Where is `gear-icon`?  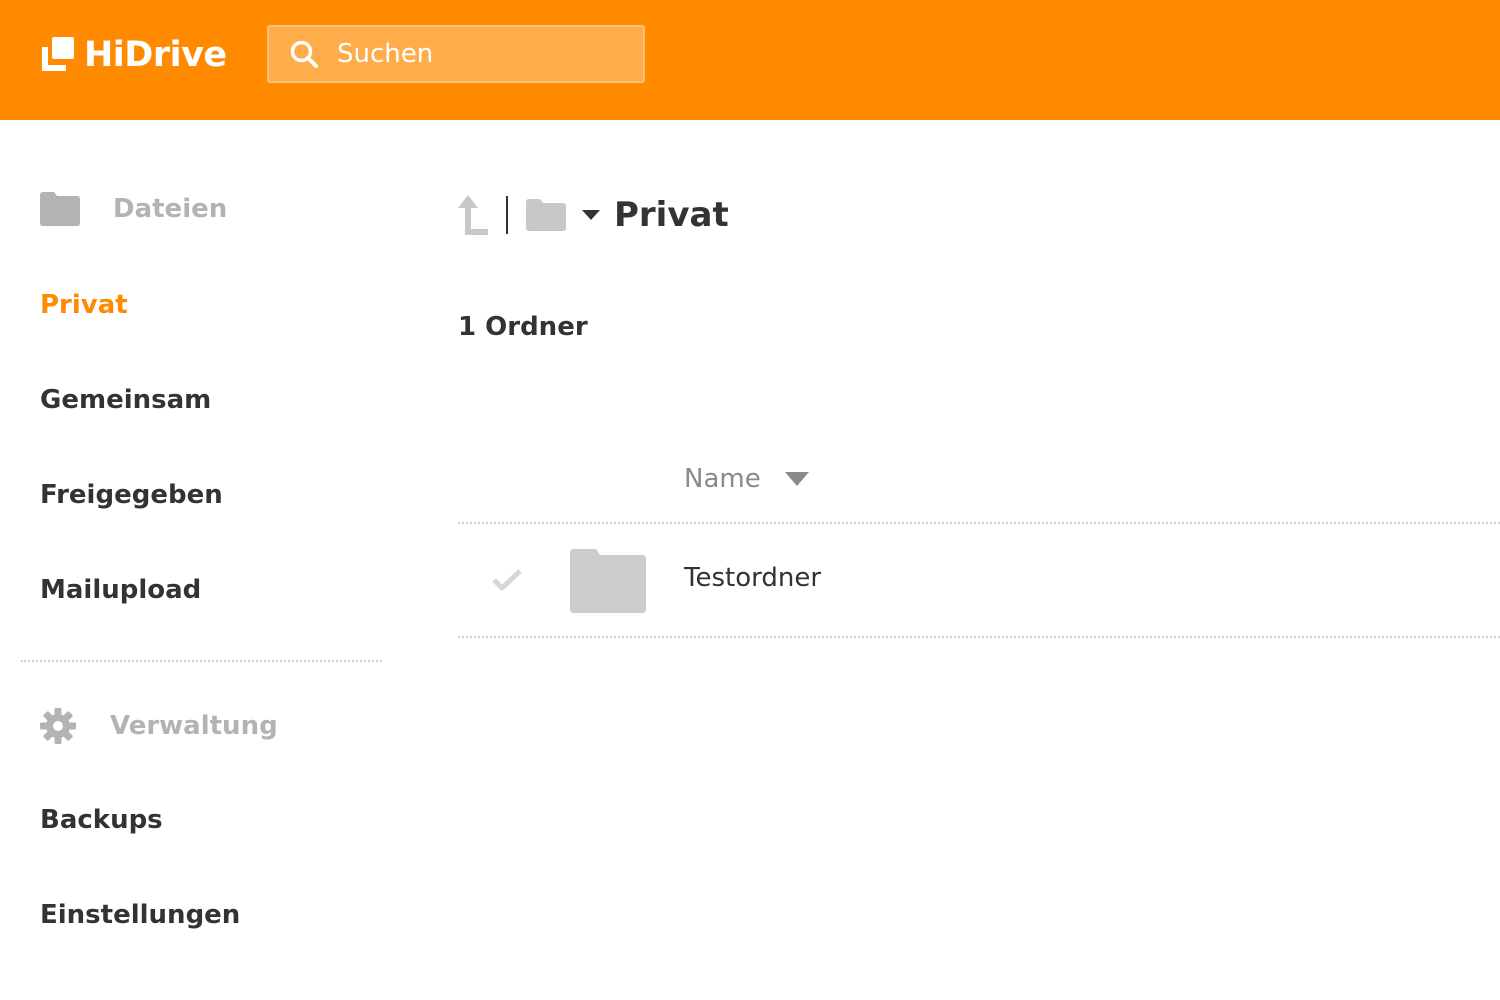 gear-icon is located at coordinates (58, 726).